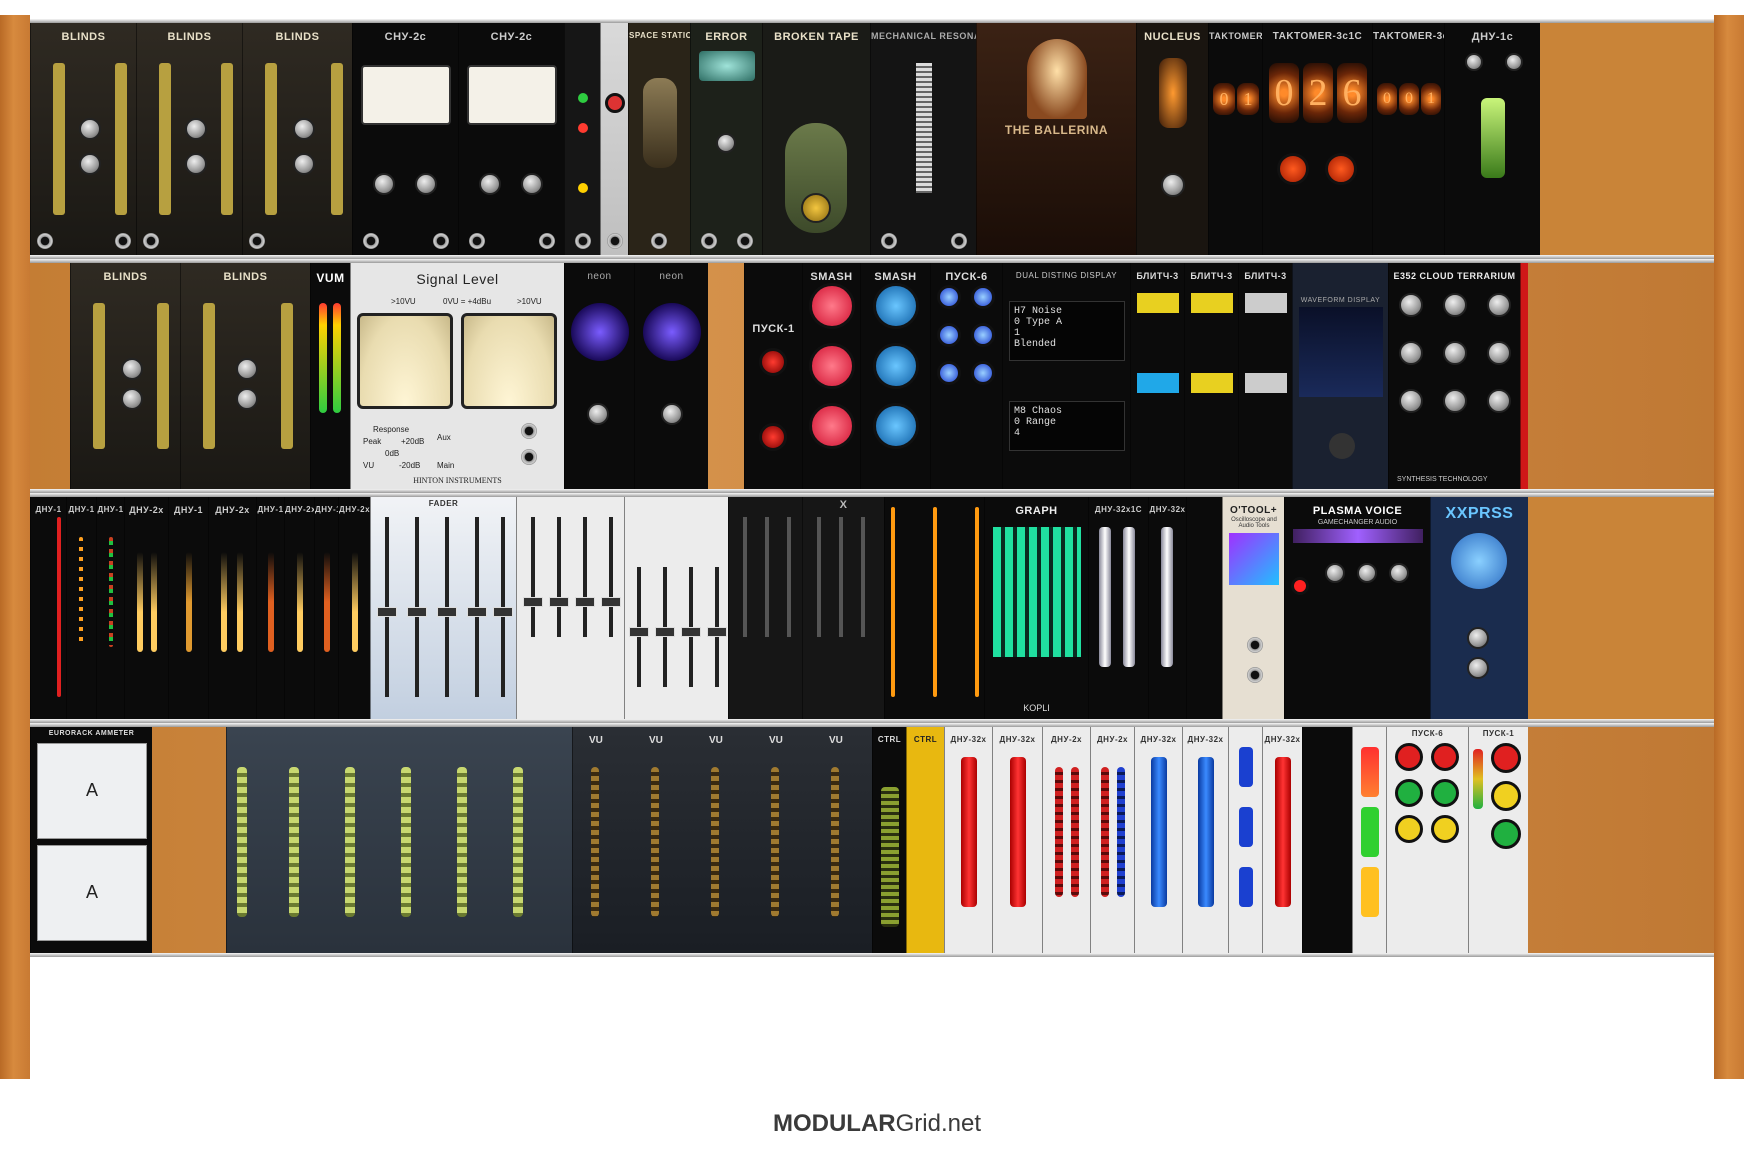 This screenshot has width=1754, height=1152. Describe the element at coordinates (1056, 139) in the screenshot. I see `module-ballerina: THE BALLERINA` at that location.